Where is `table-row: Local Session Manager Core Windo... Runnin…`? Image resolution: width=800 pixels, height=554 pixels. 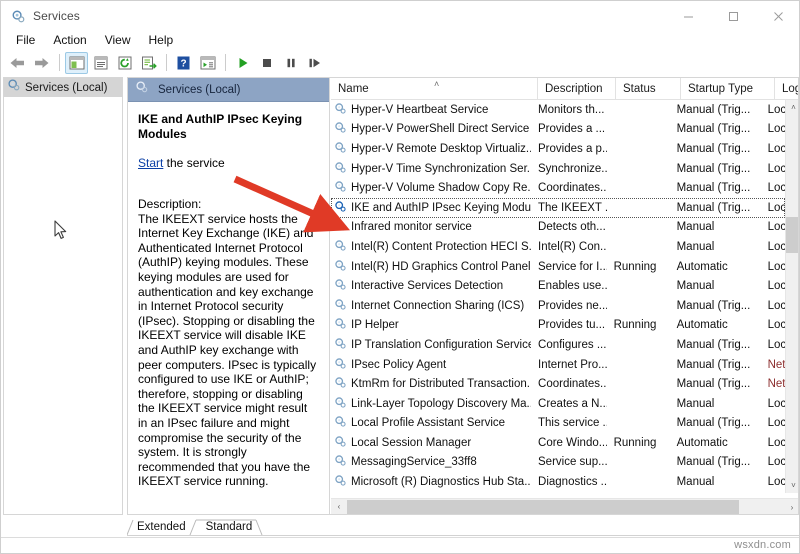 table-row: Local Session Manager Core Windo... Runnin… is located at coordinates (558, 443).